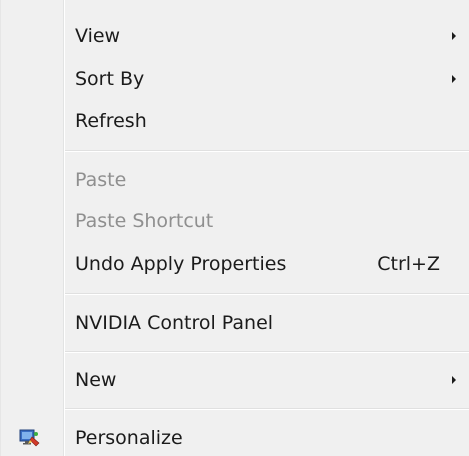 The height and width of the screenshot is (456, 469). I want to click on menu-item-paste-shortcut: Paste Shortcut, so click(235, 221).